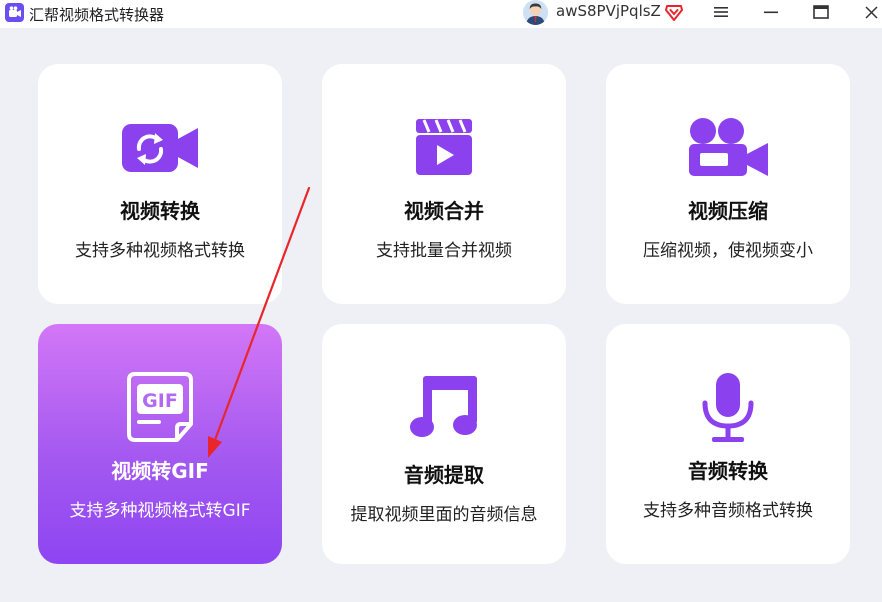 The width and height of the screenshot is (882, 602). I want to click on video-convert-icon, so click(160, 150).